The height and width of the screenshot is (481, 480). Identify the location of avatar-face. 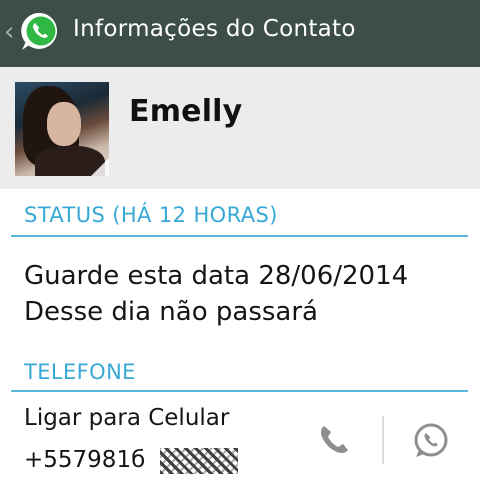
(64, 124).